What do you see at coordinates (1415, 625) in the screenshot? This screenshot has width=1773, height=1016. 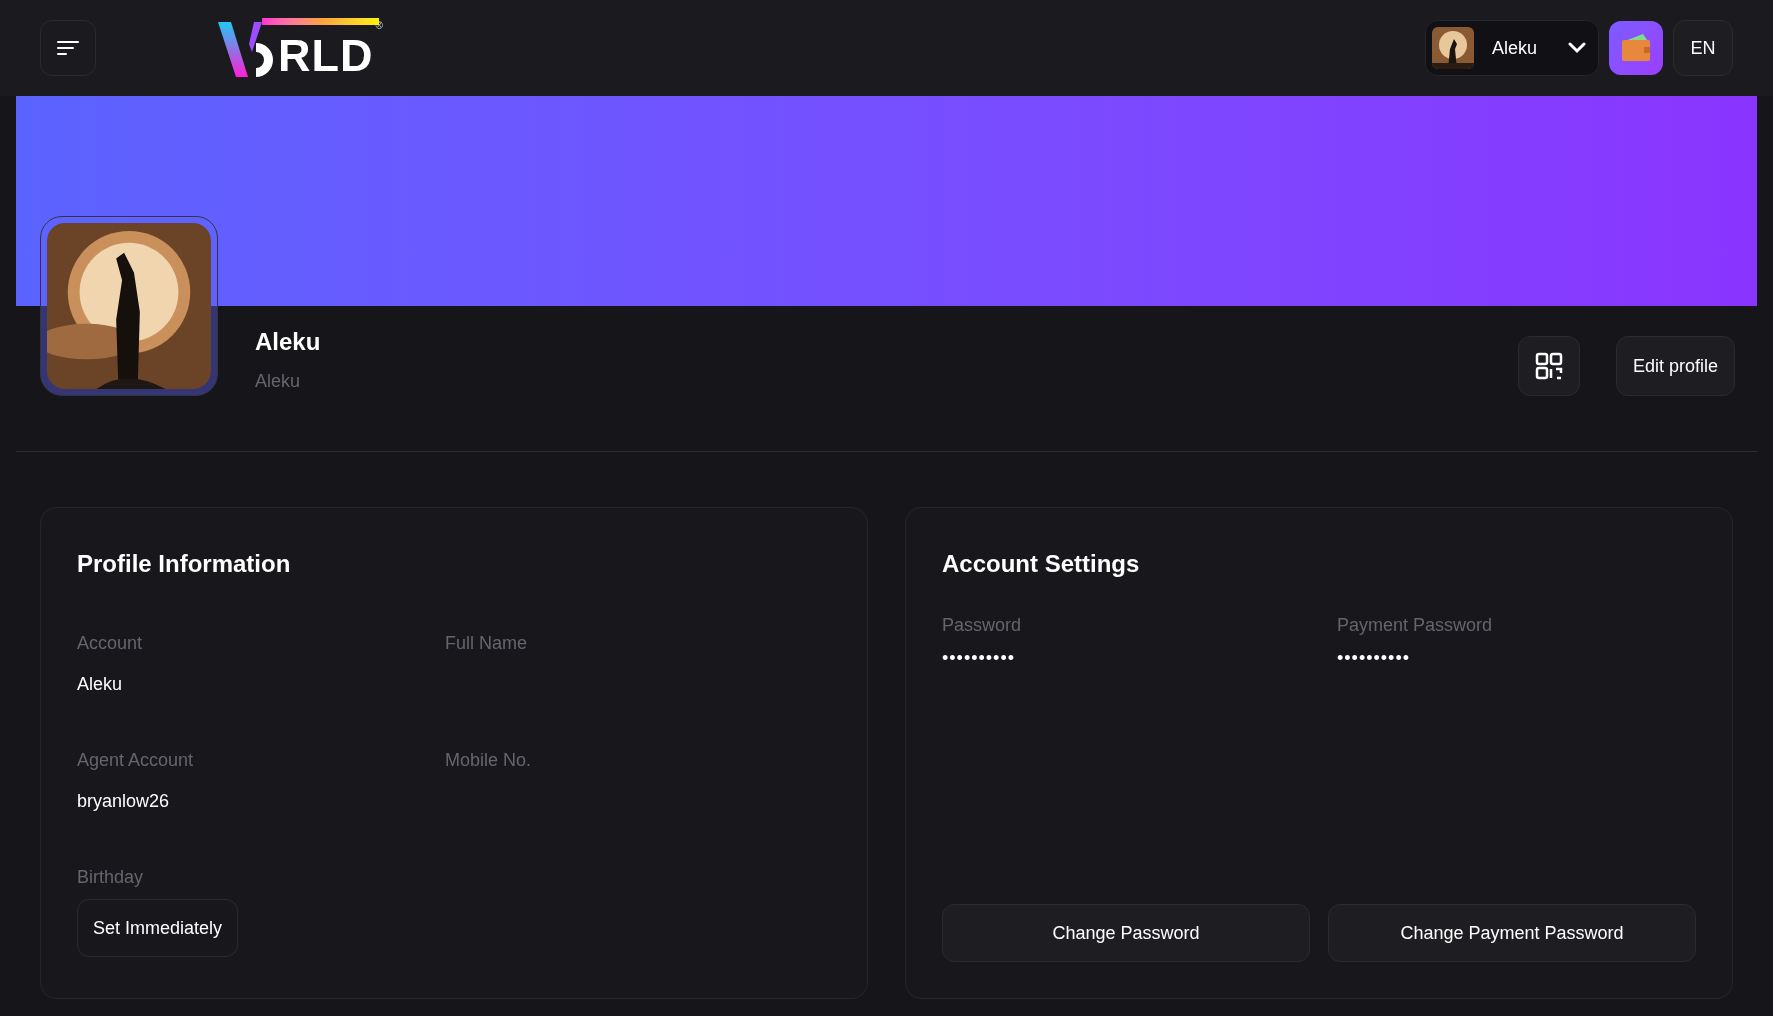 I see `field-label: Payment Password` at bounding box center [1415, 625].